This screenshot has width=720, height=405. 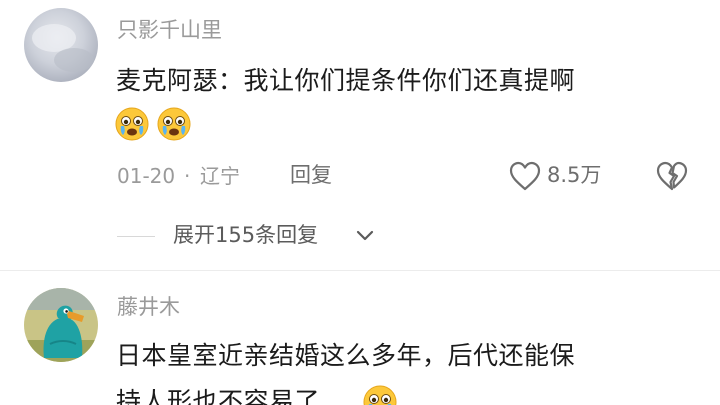 I want to click on username: 藤井木, so click(x=148, y=307).